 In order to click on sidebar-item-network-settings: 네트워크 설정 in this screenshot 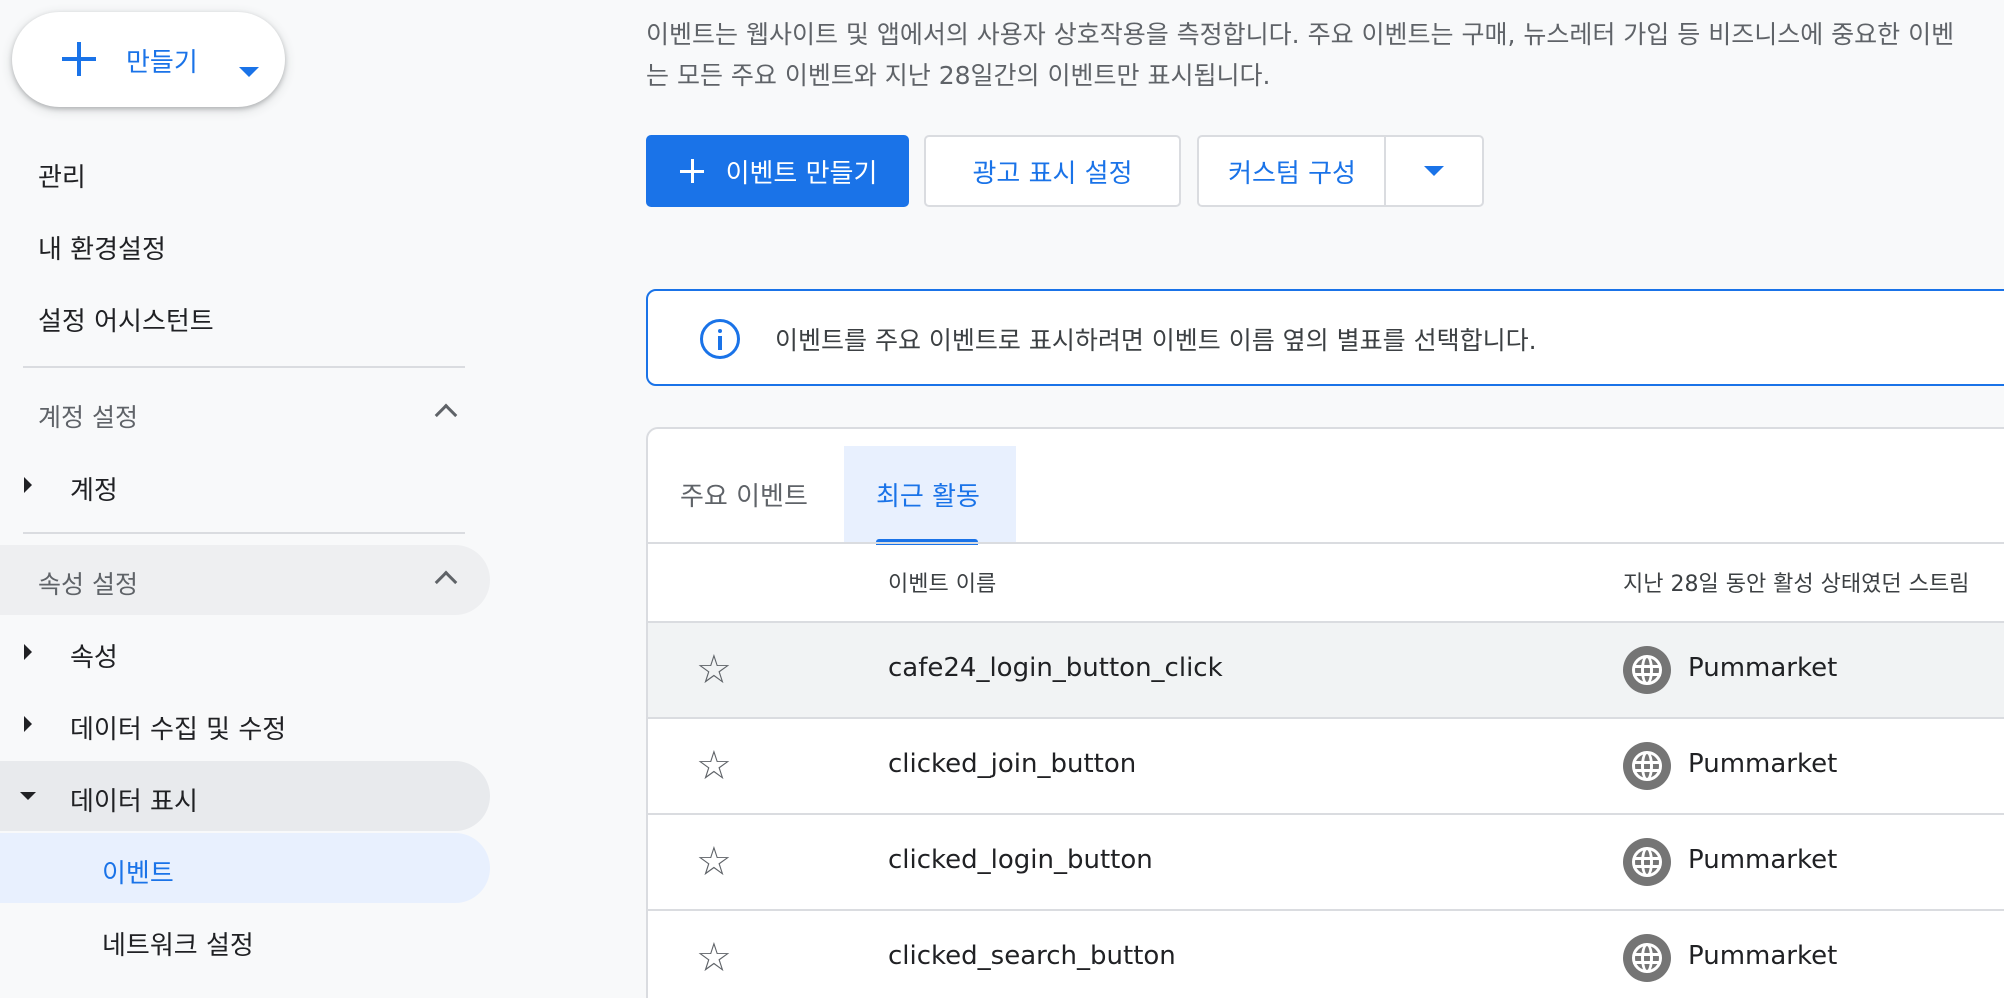, I will do `click(245, 940)`.